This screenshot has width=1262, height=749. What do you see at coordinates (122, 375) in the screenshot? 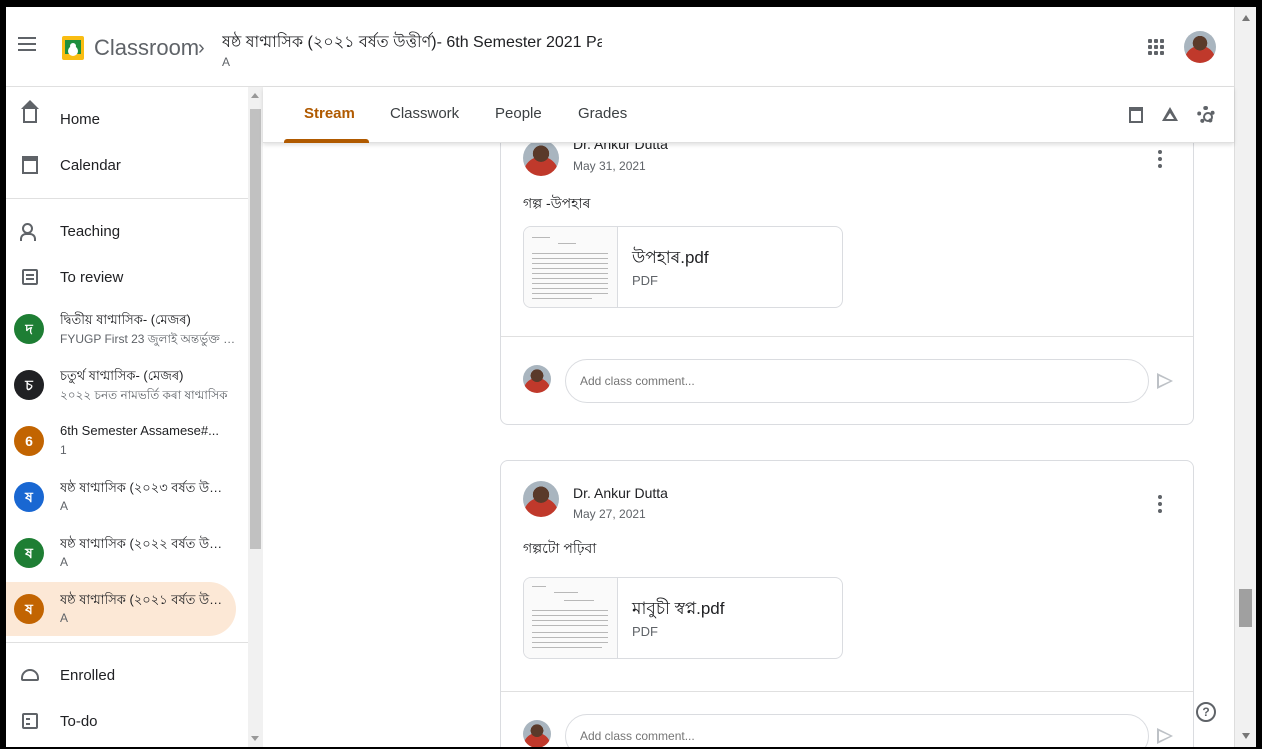
I see `class-name: চতুৰ্থ ষাণ্মাসিক- (মেজৰ)` at bounding box center [122, 375].